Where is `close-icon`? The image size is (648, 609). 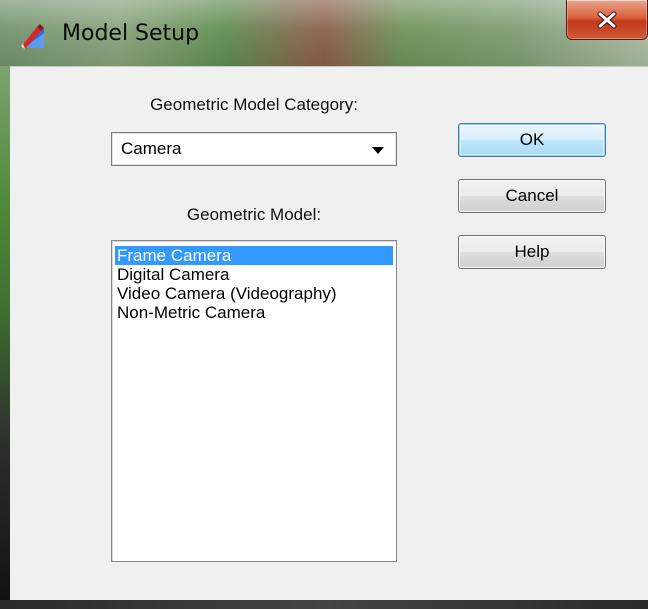
close-icon is located at coordinates (607, 20).